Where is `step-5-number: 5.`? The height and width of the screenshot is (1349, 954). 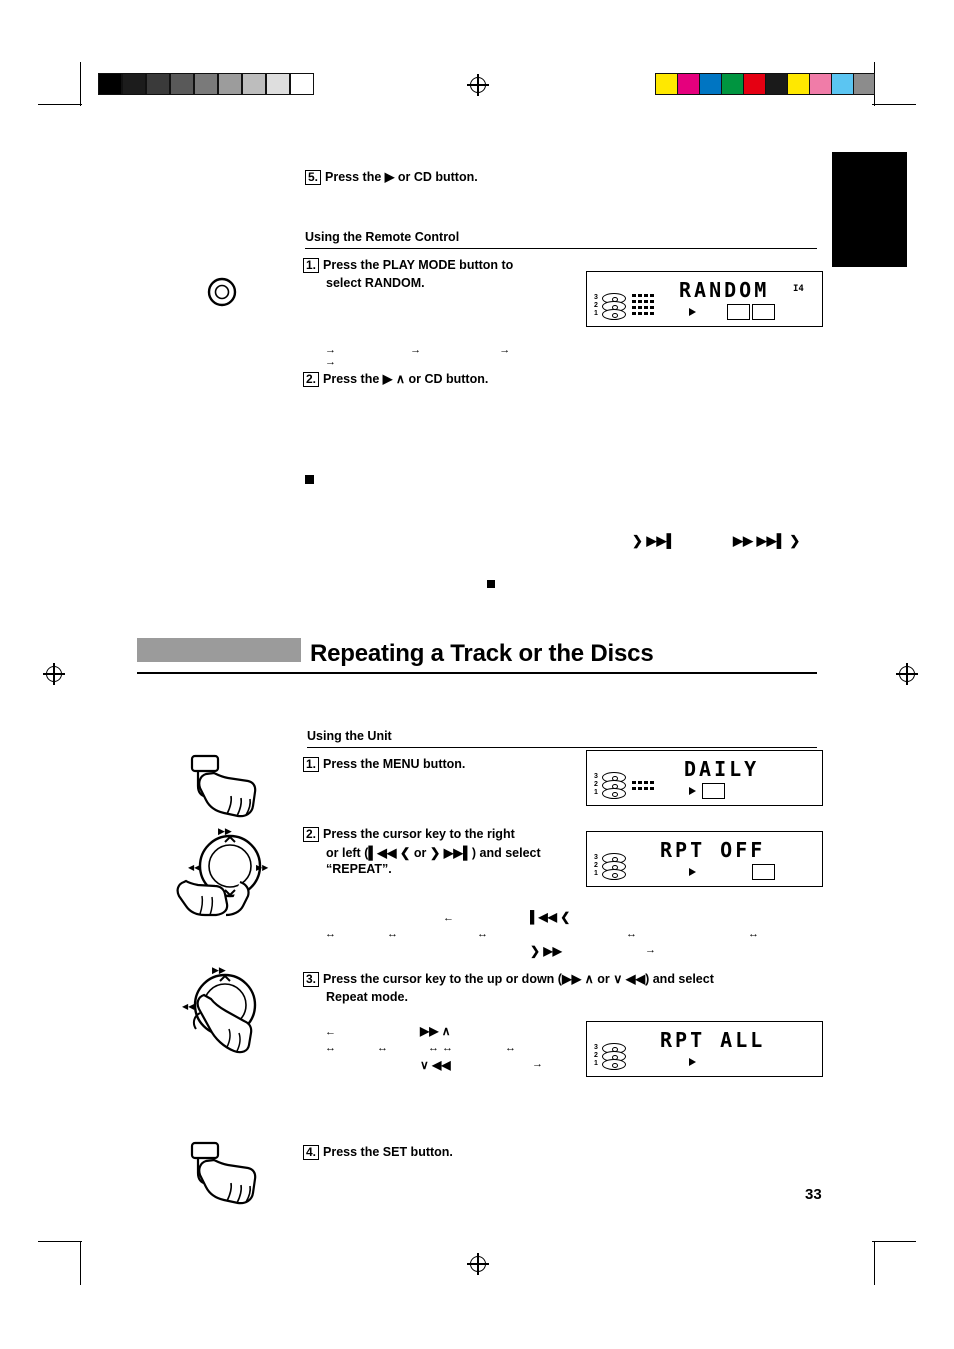 step-5-number: 5. is located at coordinates (313, 177).